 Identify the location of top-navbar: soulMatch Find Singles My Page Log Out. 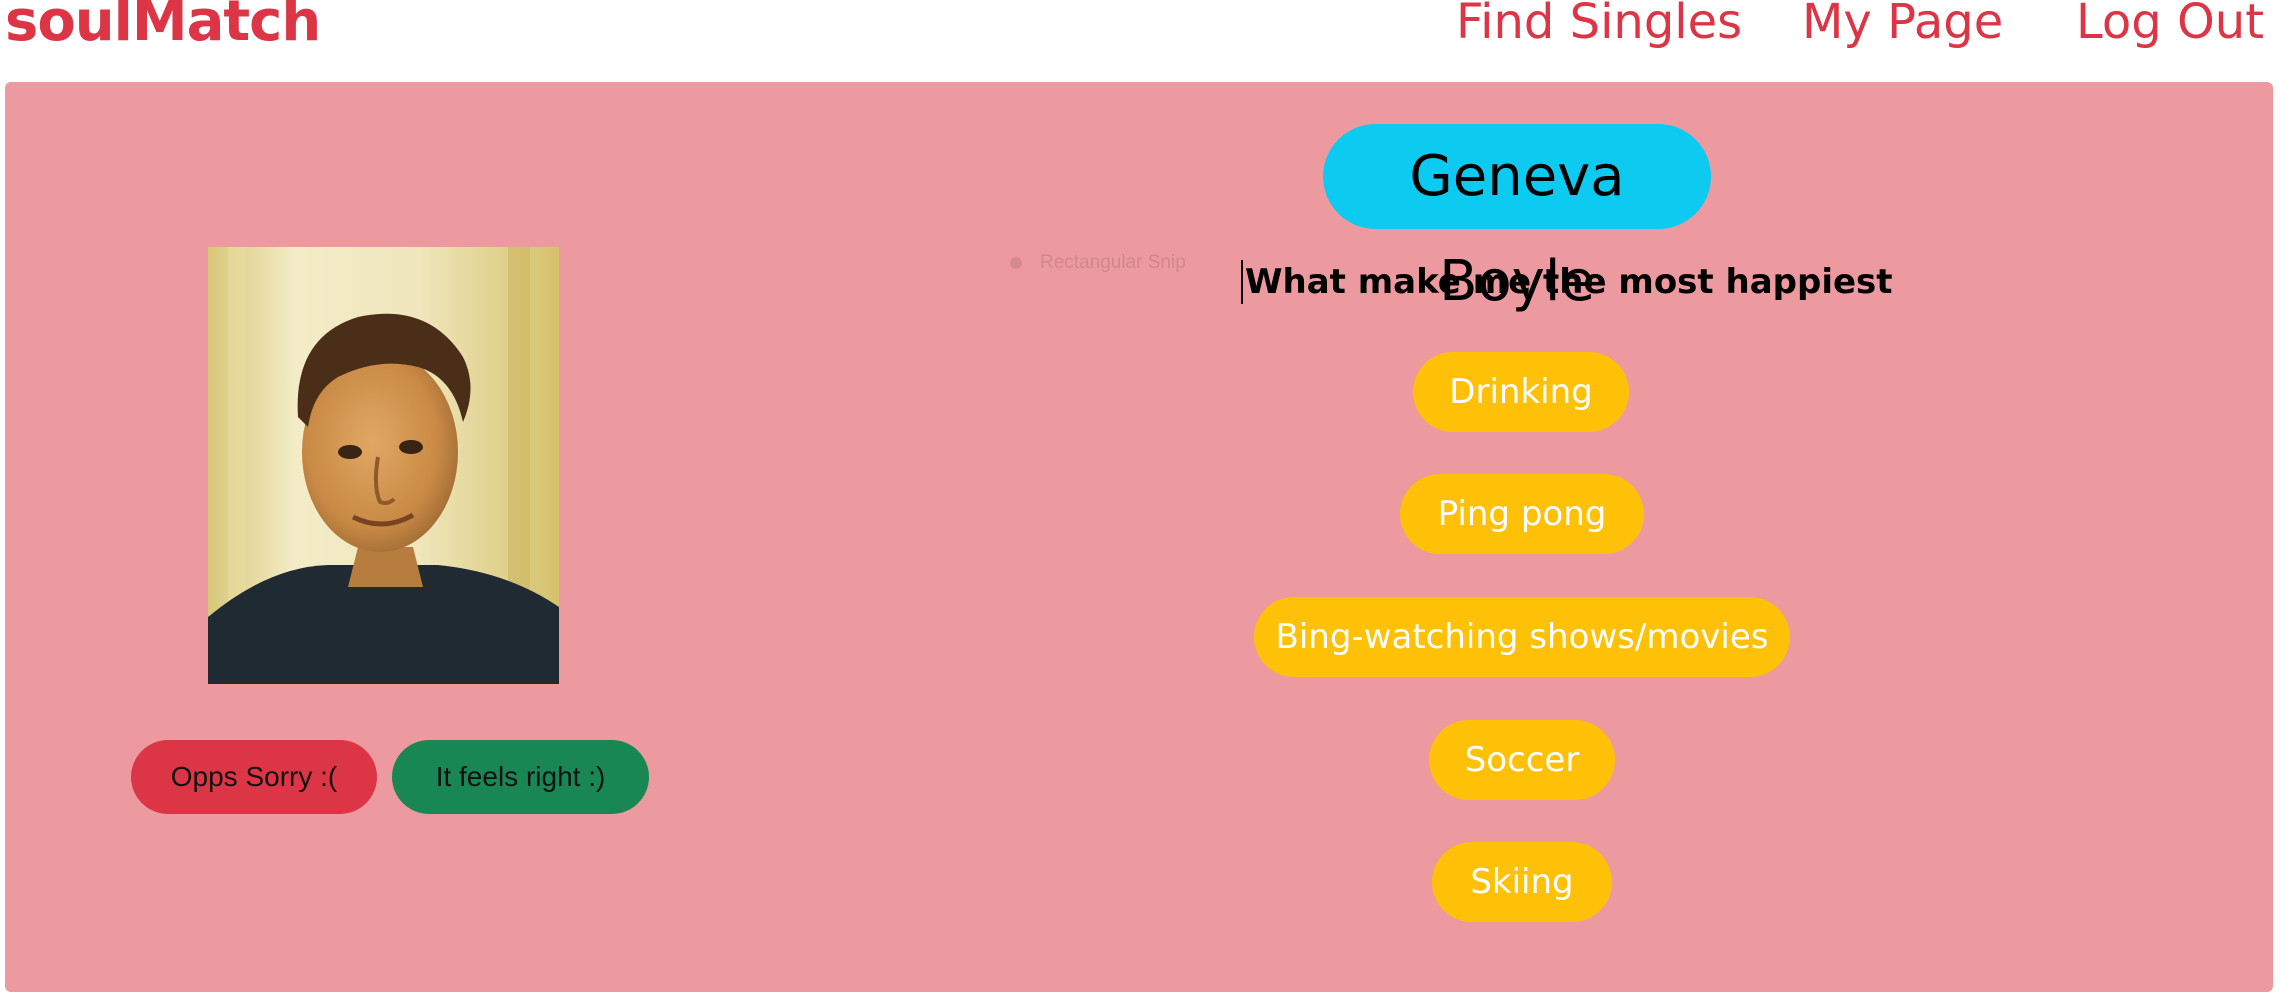
(1140, 40).